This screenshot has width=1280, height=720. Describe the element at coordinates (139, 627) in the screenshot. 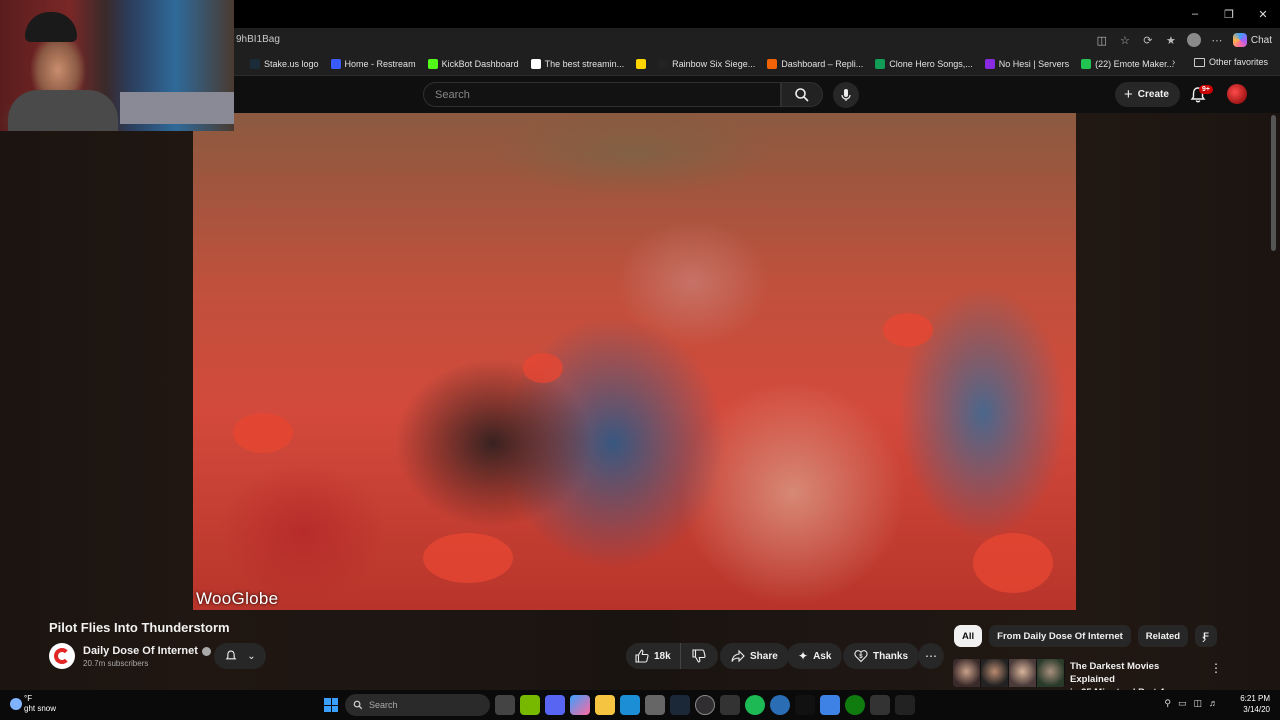

I see `video-title: Pilot Flies Into Thunderstorm` at that location.